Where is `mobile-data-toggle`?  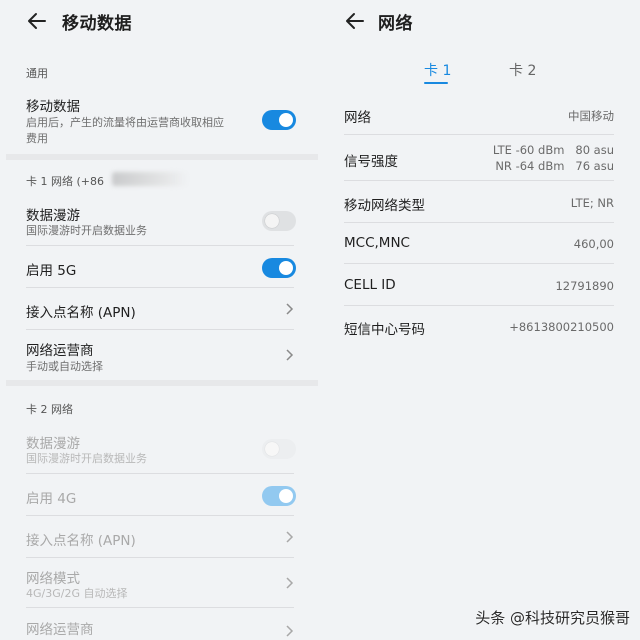
mobile-data-toggle is located at coordinates (279, 120).